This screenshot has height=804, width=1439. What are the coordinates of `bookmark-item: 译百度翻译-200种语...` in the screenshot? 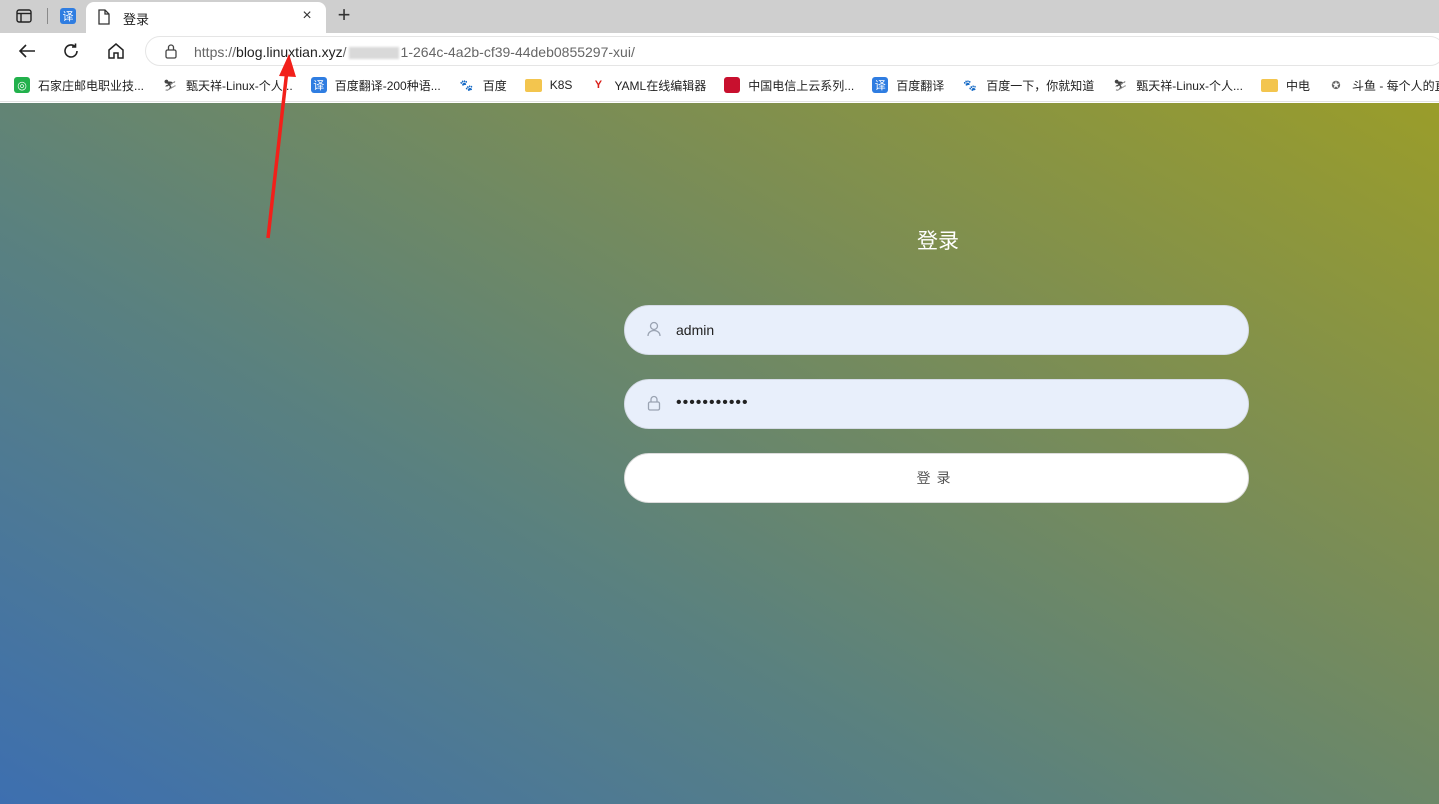 It's located at (375, 85).